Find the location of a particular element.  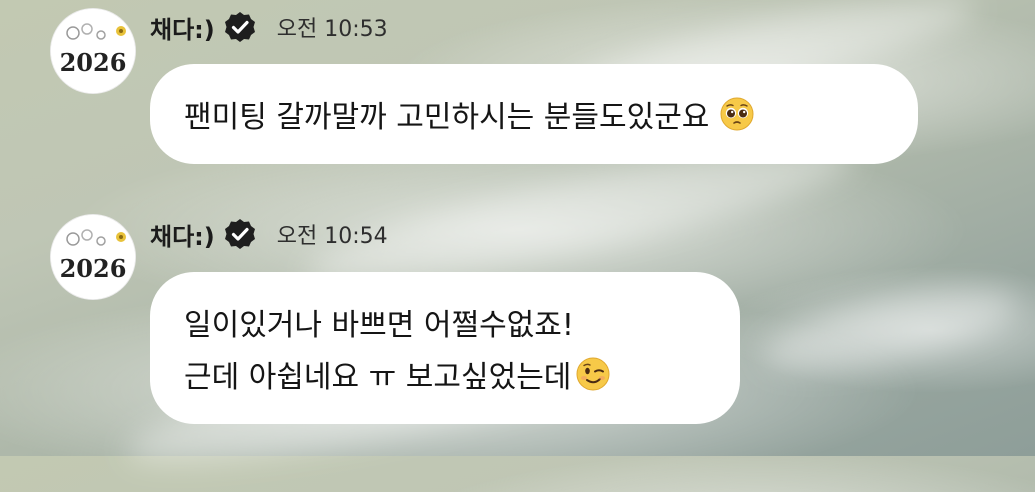

cloud-streak is located at coordinates (890, 330).